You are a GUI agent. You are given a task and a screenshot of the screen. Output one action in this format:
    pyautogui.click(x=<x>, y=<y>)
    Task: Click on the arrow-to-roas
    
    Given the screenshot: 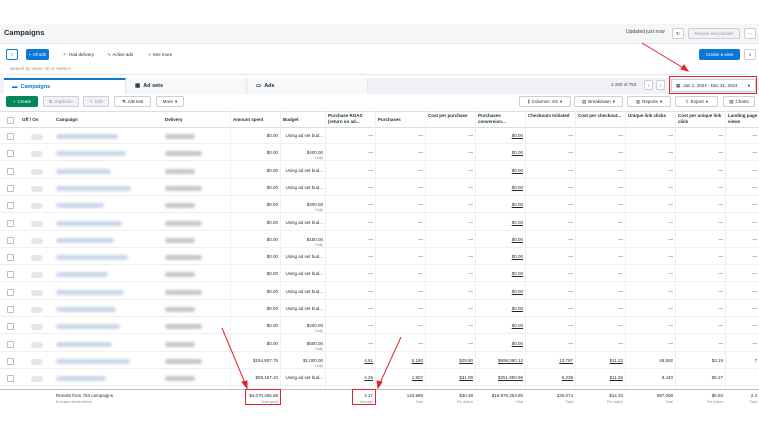 What is the action you would take?
    pyautogui.click(x=390, y=360)
    